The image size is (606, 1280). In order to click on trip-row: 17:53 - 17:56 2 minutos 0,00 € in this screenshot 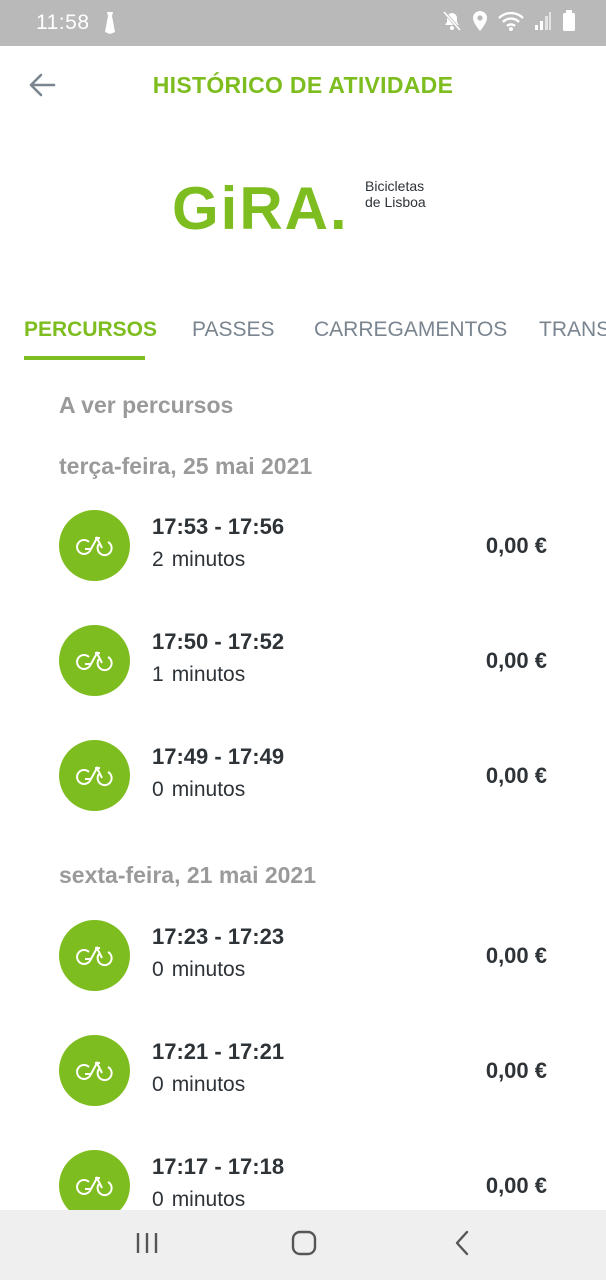, I will do `click(303, 555)`.